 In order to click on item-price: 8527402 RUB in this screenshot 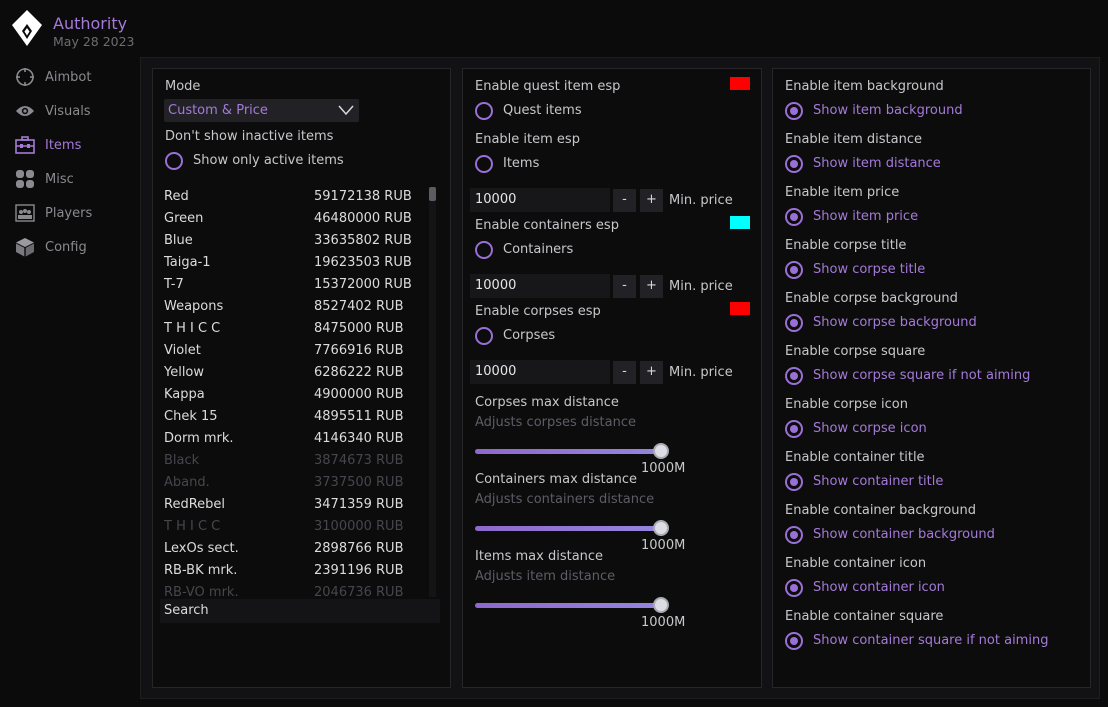, I will do `click(359, 306)`.